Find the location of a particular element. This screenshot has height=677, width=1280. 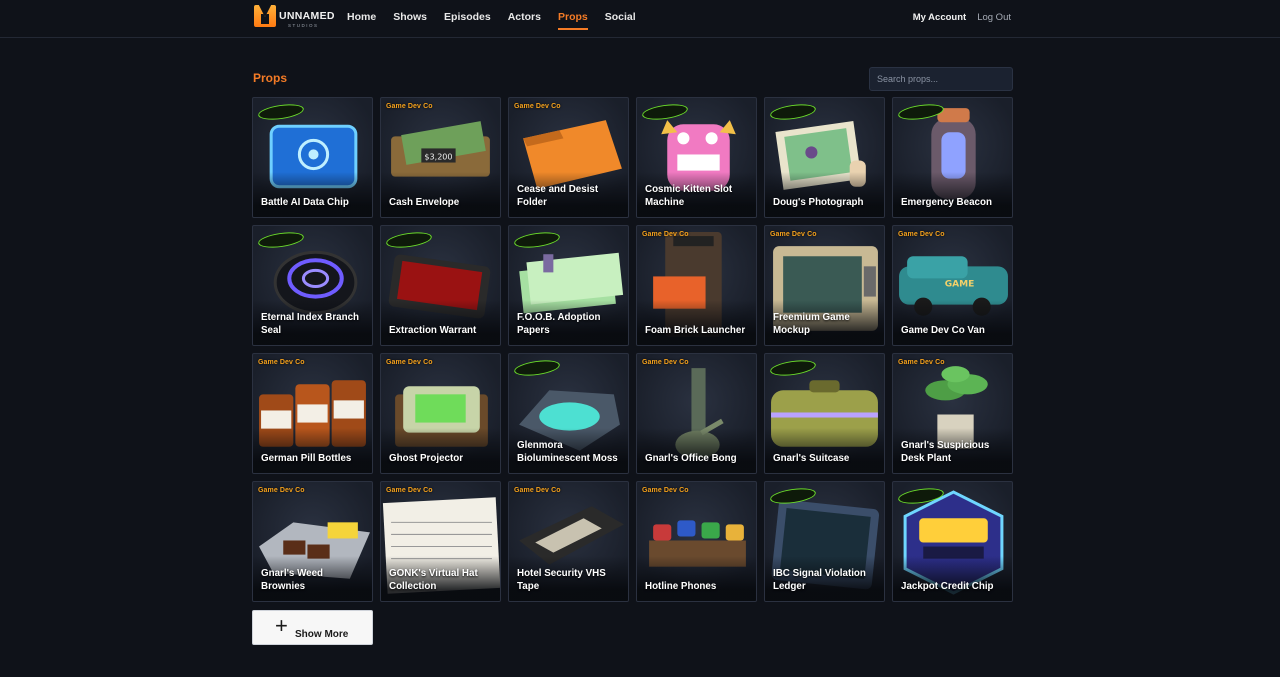

nav-props: Props is located at coordinates (572, 22).